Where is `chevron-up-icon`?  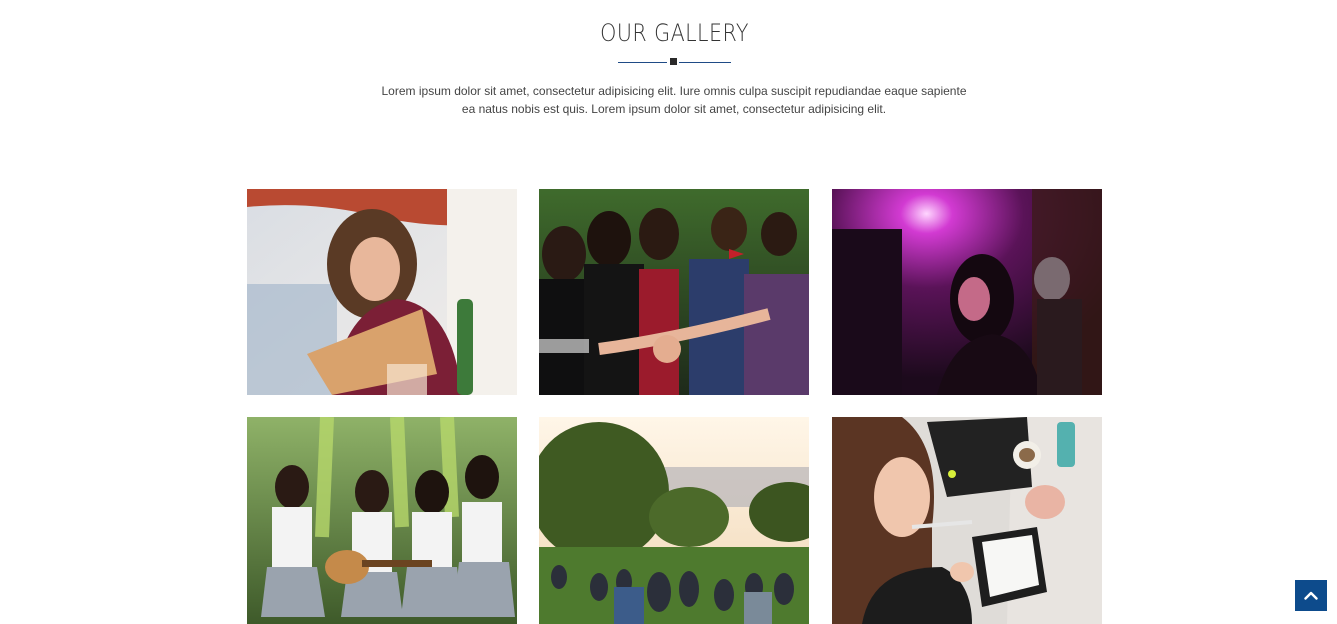
chevron-up-icon is located at coordinates (1311, 595).